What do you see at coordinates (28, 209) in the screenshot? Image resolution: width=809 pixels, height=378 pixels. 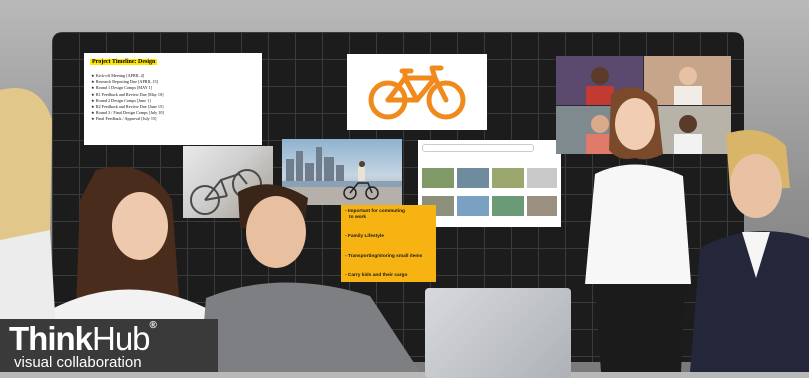 I see `blonde-woman-left` at bounding box center [28, 209].